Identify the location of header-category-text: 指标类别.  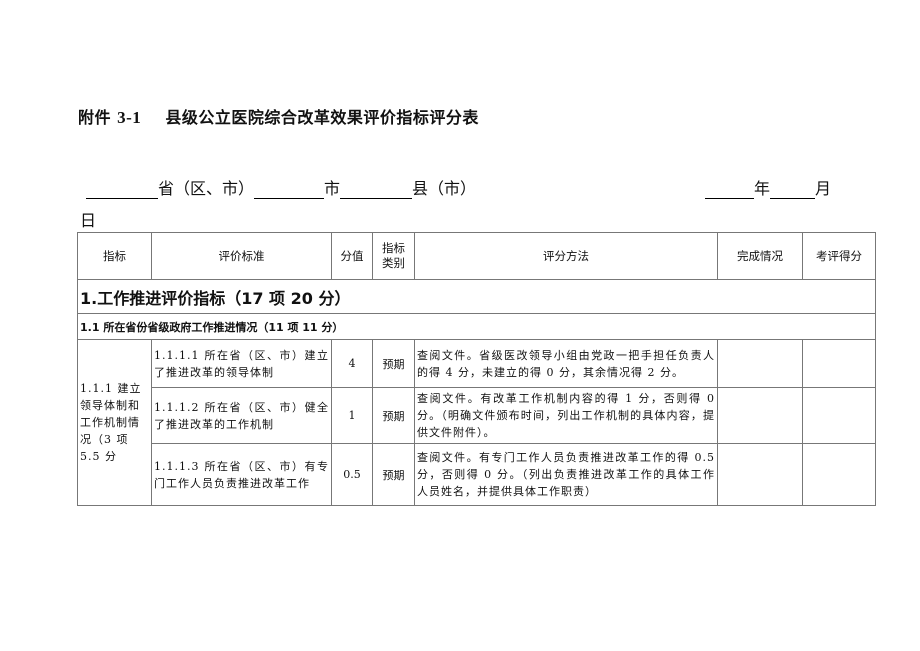
(393, 255).